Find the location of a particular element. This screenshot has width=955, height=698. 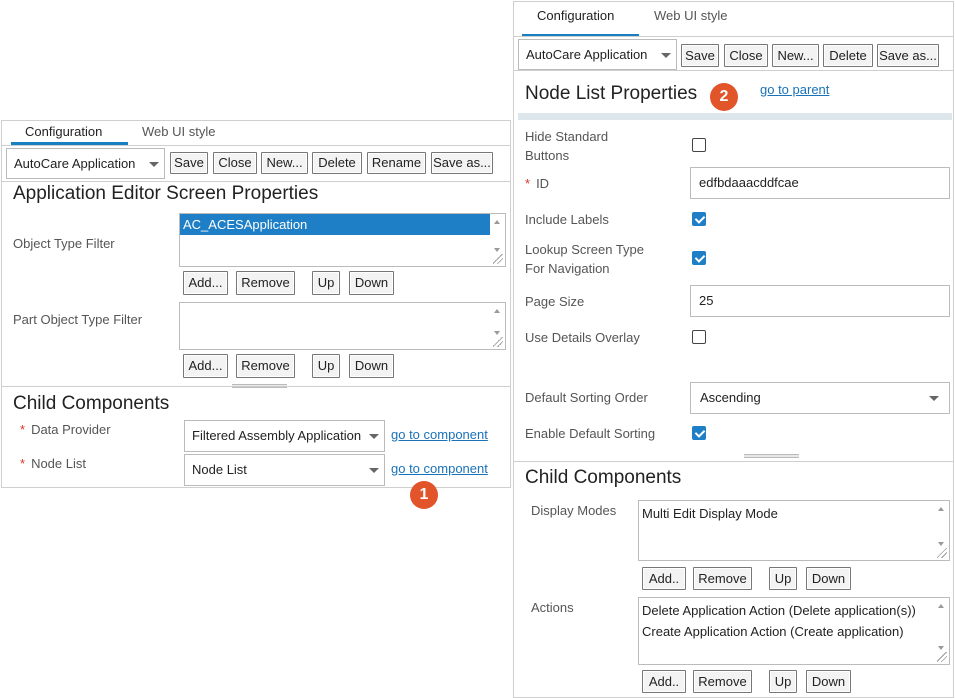

display-modes-label: Display Modes is located at coordinates (574, 510).